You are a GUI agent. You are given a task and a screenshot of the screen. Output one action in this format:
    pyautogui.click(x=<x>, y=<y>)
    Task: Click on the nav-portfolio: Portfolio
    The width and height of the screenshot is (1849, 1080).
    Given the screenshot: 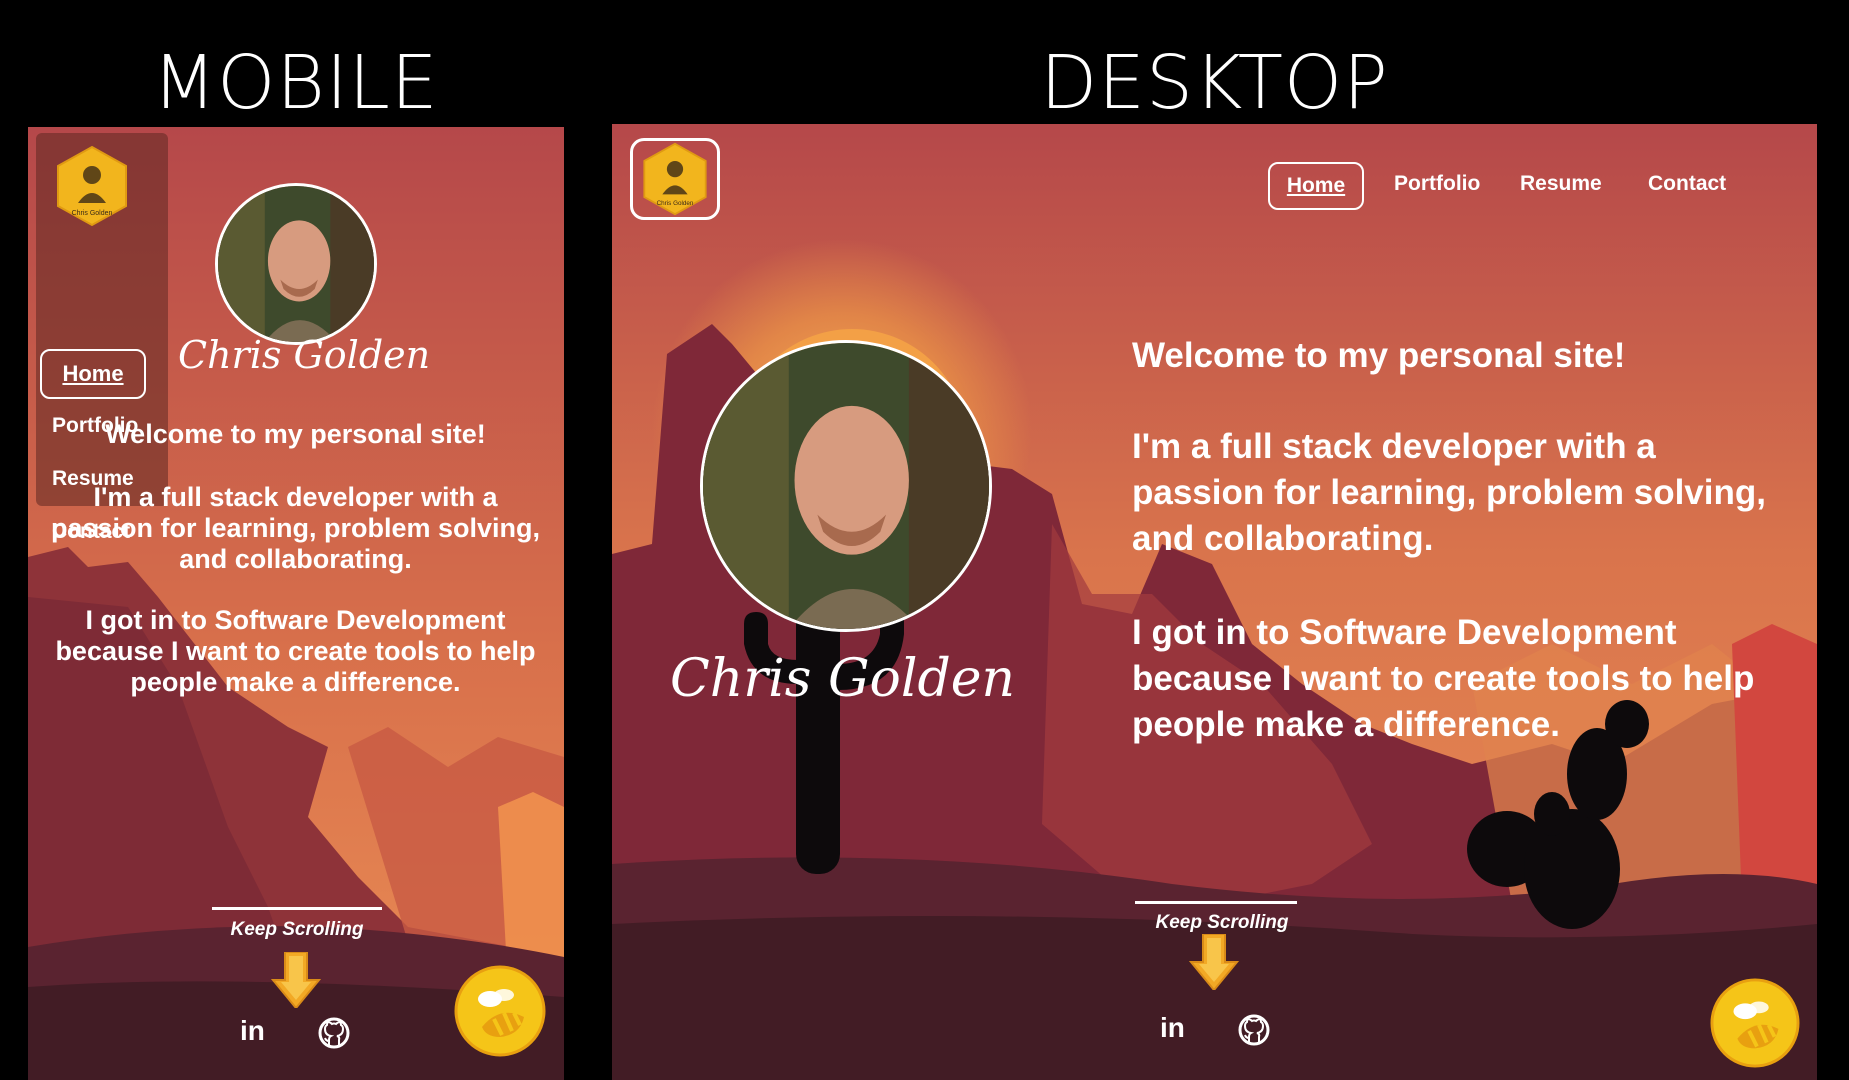 What is the action you would take?
    pyautogui.click(x=1437, y=184)
    